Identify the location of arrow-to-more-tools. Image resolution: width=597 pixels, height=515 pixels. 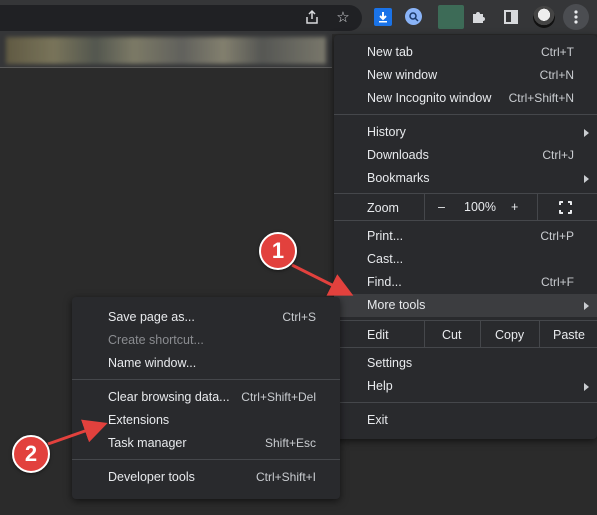
(322, 279).